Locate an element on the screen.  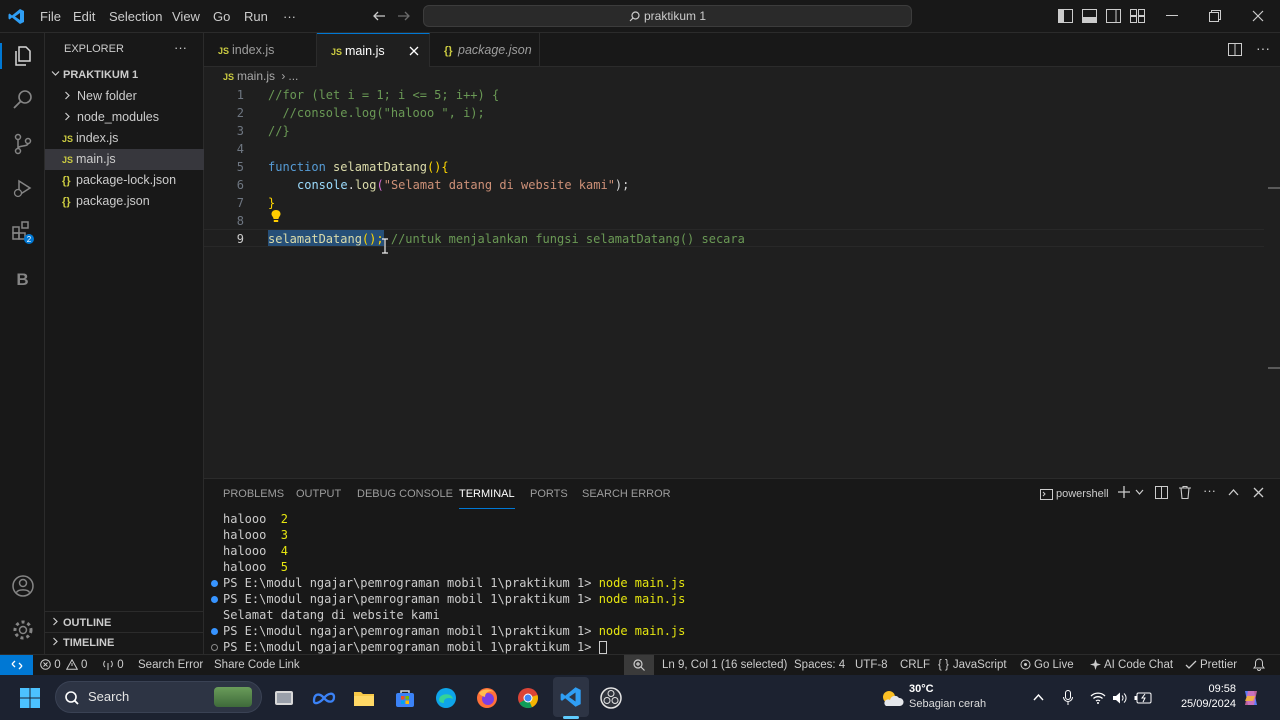
tab-problems: PROBLEMS is located at coordinates (253, 494).